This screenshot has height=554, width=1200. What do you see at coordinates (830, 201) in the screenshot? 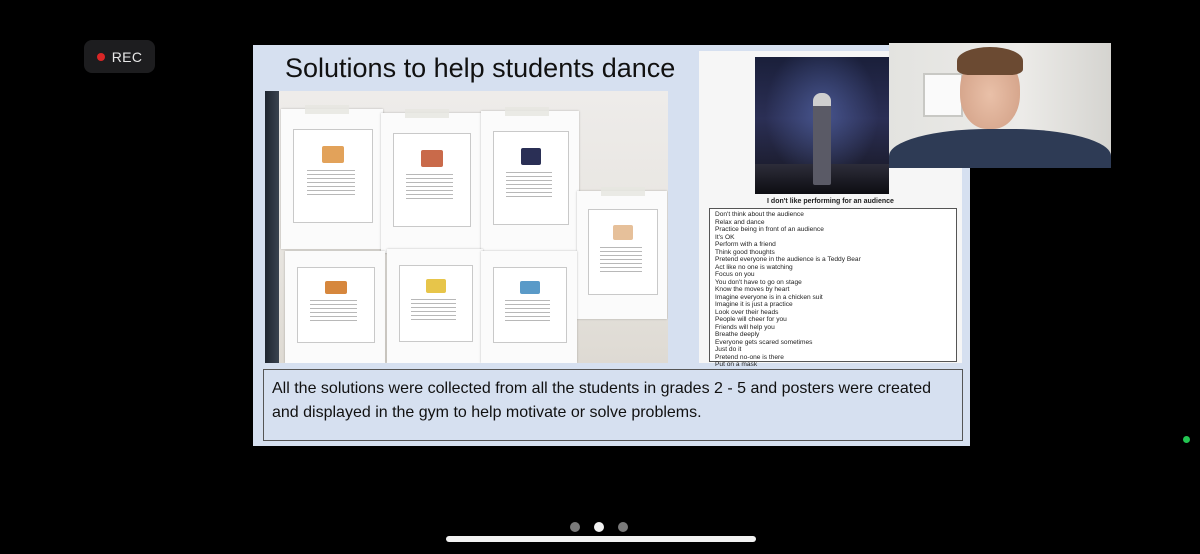
I see `poster-caption: I don't like performing for an audience` at bounding box center [830, 201].